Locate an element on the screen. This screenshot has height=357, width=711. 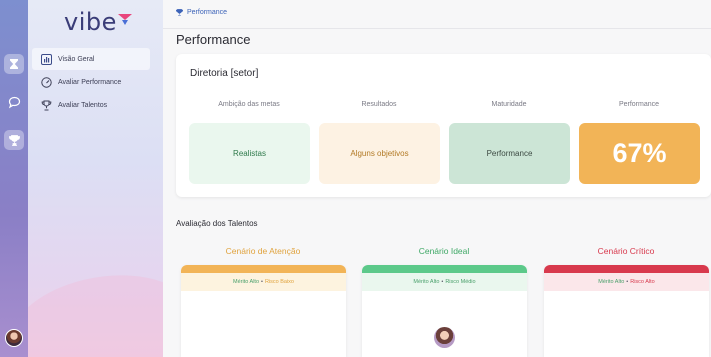
risk-label: Risco Médio is located at coordinates (460, 282).